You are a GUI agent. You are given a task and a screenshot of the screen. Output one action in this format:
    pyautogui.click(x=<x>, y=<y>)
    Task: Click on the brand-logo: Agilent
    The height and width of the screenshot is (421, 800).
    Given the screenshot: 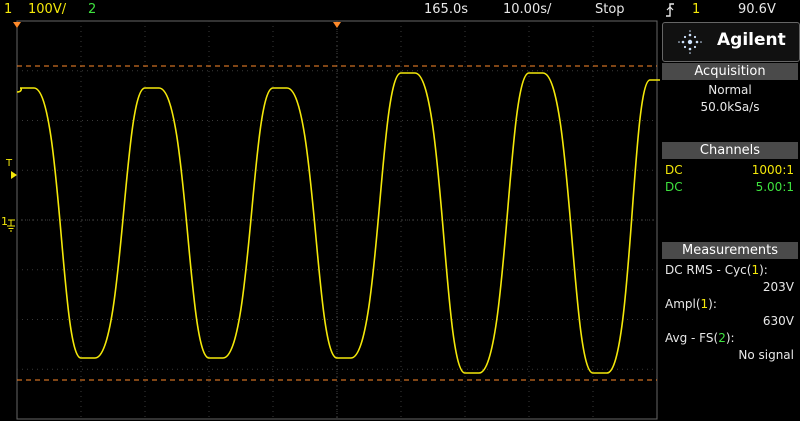 What is the action you would take?
    pyautogui.click(x=731, y=42)
    